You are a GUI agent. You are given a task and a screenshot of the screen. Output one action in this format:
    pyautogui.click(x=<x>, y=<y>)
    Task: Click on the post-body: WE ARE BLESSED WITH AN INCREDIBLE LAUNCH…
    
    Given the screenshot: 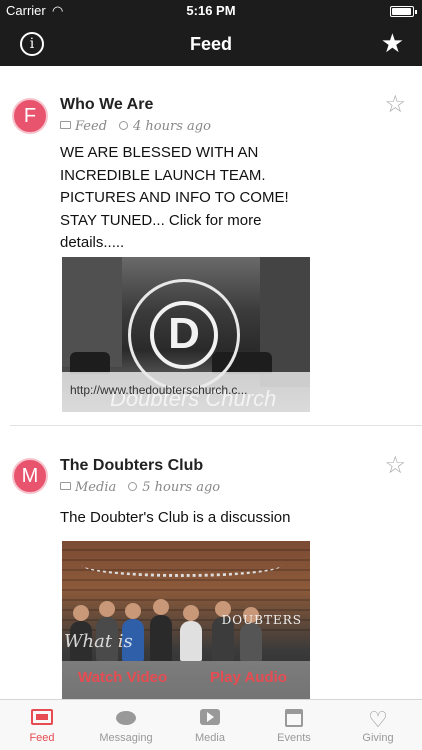 What is the action you would take?
    pyautogui.click(x=174, y=197)
    